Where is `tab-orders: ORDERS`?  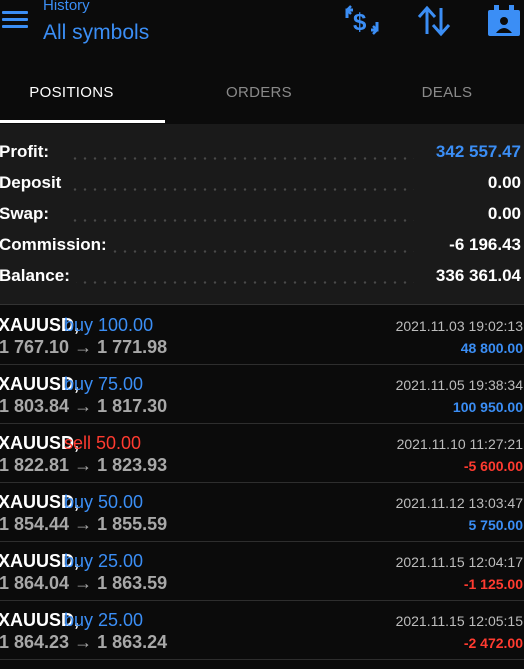
tab-orders: ORDERS is located at coordinates (259, 92).